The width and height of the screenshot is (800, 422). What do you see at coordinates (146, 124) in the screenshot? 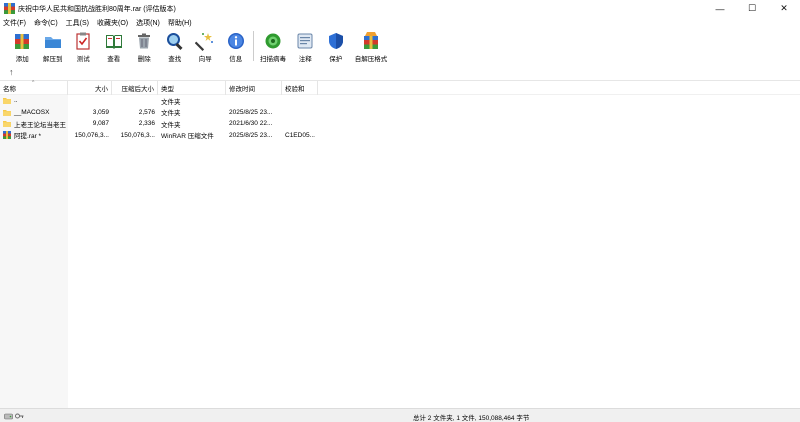
I see `file-packed-size: 2,336` at bounding box center [146, 124].